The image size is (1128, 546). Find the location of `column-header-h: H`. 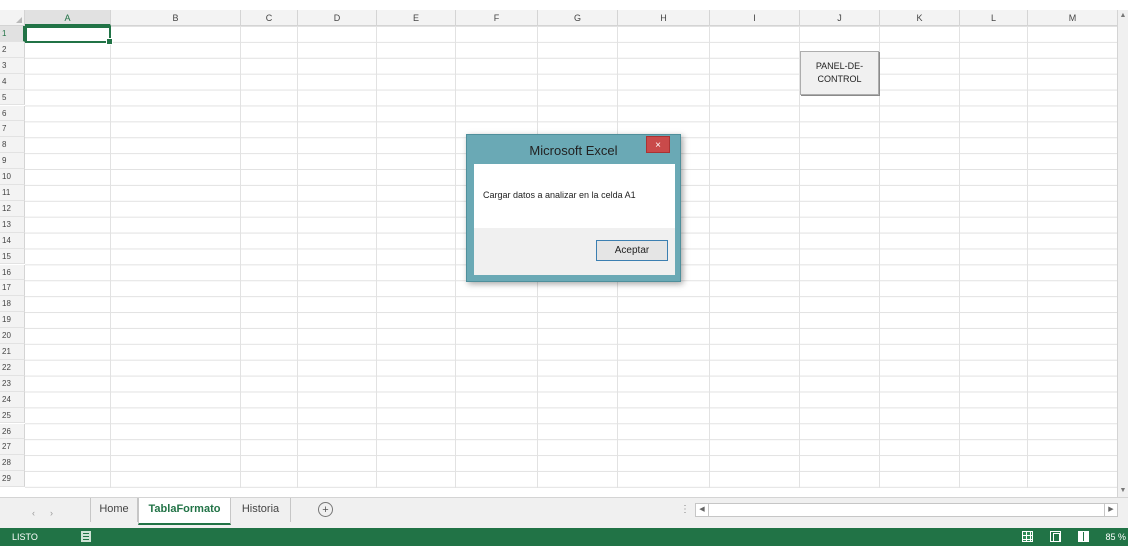

column-header-h: H is located at coordinates (664, 18).